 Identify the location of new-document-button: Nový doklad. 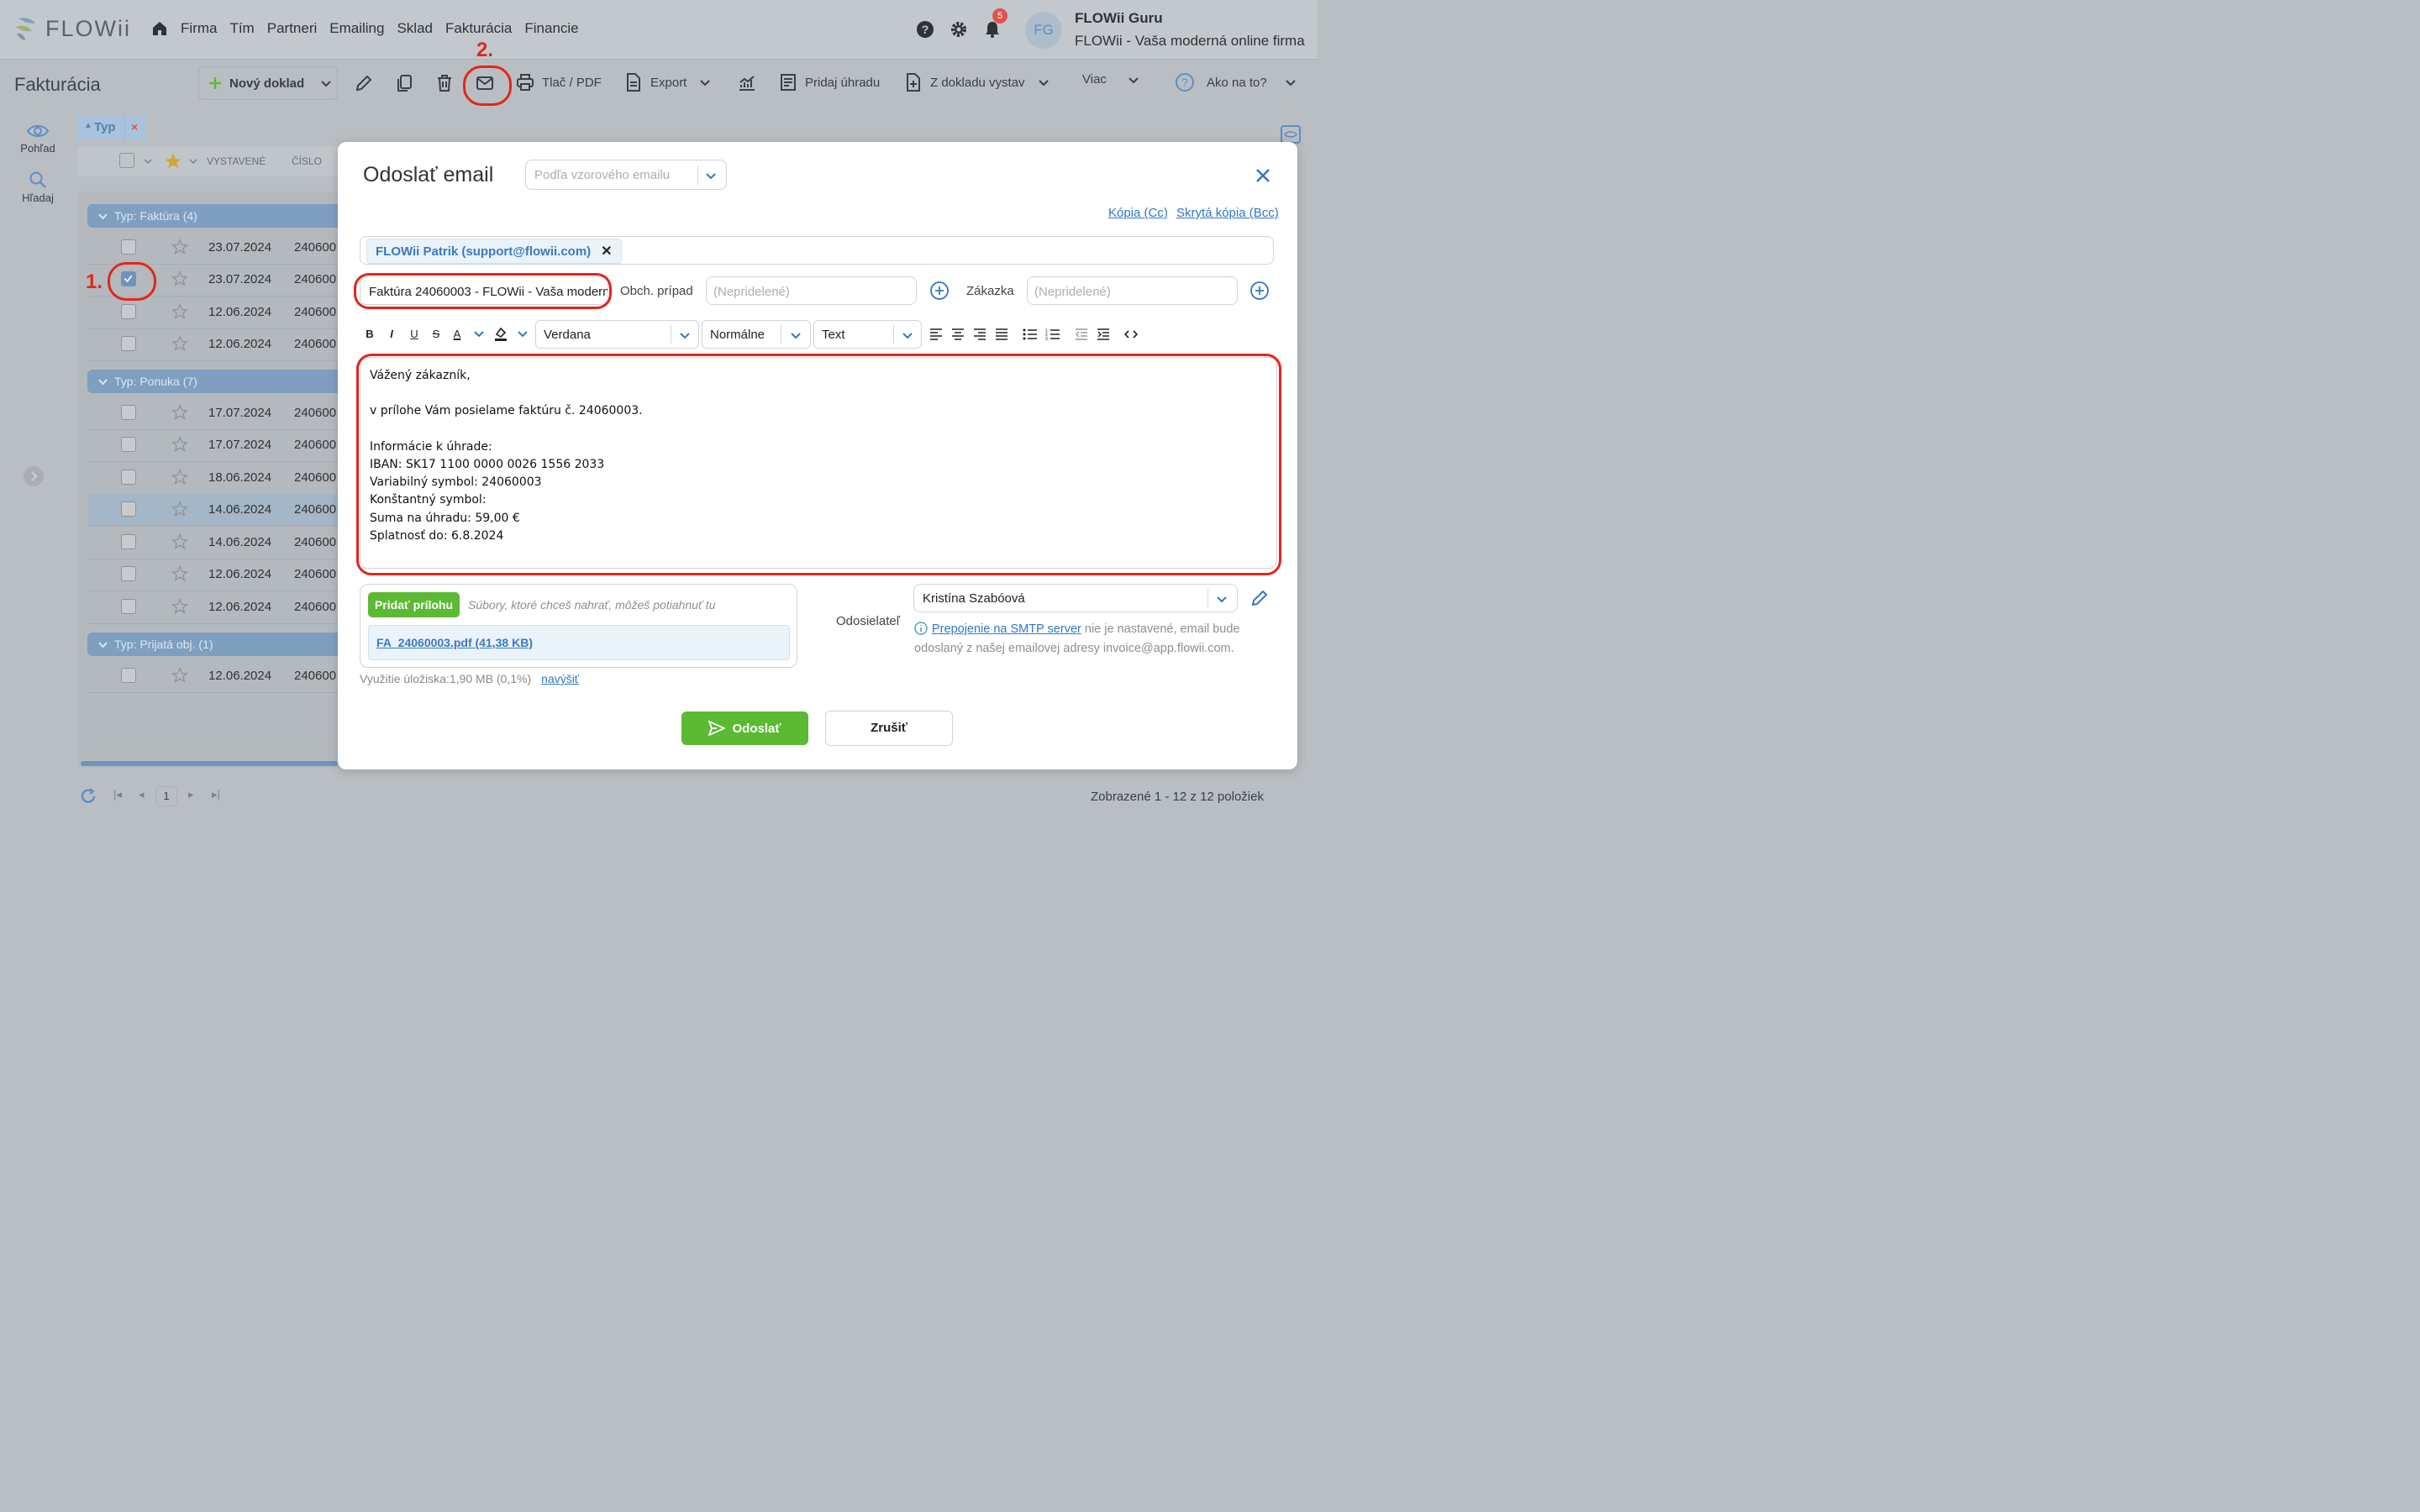
(268, 83).